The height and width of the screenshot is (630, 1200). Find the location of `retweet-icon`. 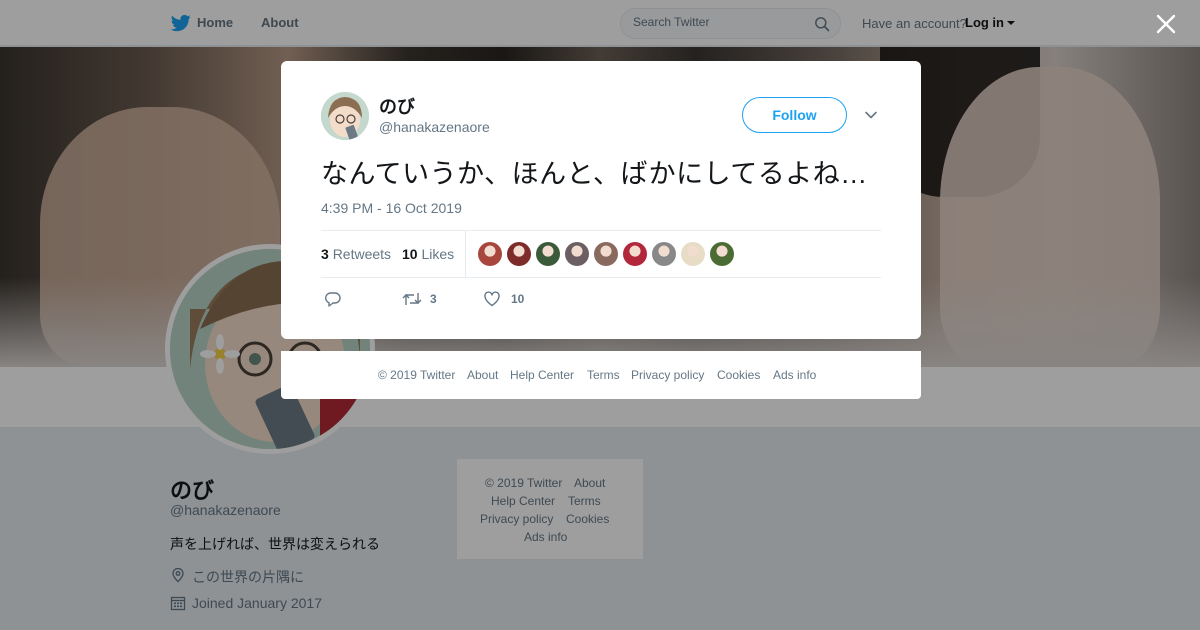

retweet-icon is located at coordinates (412, 299).